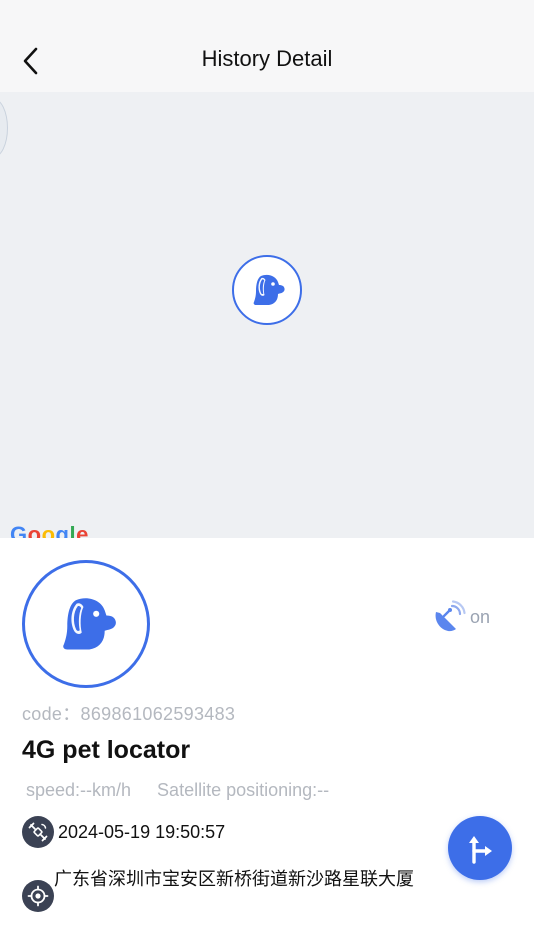 The width and height of the screenshot is (534, 950). What do you see at coordinates (4, 128) in the screenshot?
I see `map-control` at bounding box center [4, 128].